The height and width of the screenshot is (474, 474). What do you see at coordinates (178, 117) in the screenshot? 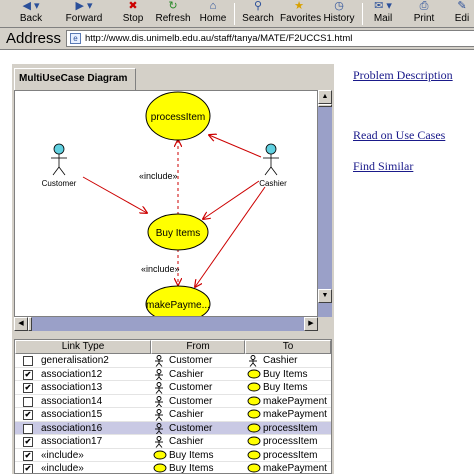
I see `usecase-label: processItem` at bounding box center [178, 117].